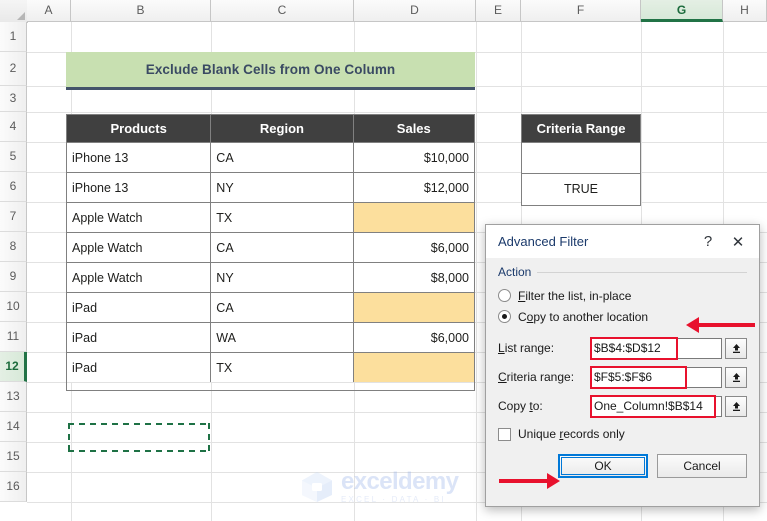 The height and width of the screenshot is (521, 767). I want to click on row-header-11: 11, so click(13, 337).